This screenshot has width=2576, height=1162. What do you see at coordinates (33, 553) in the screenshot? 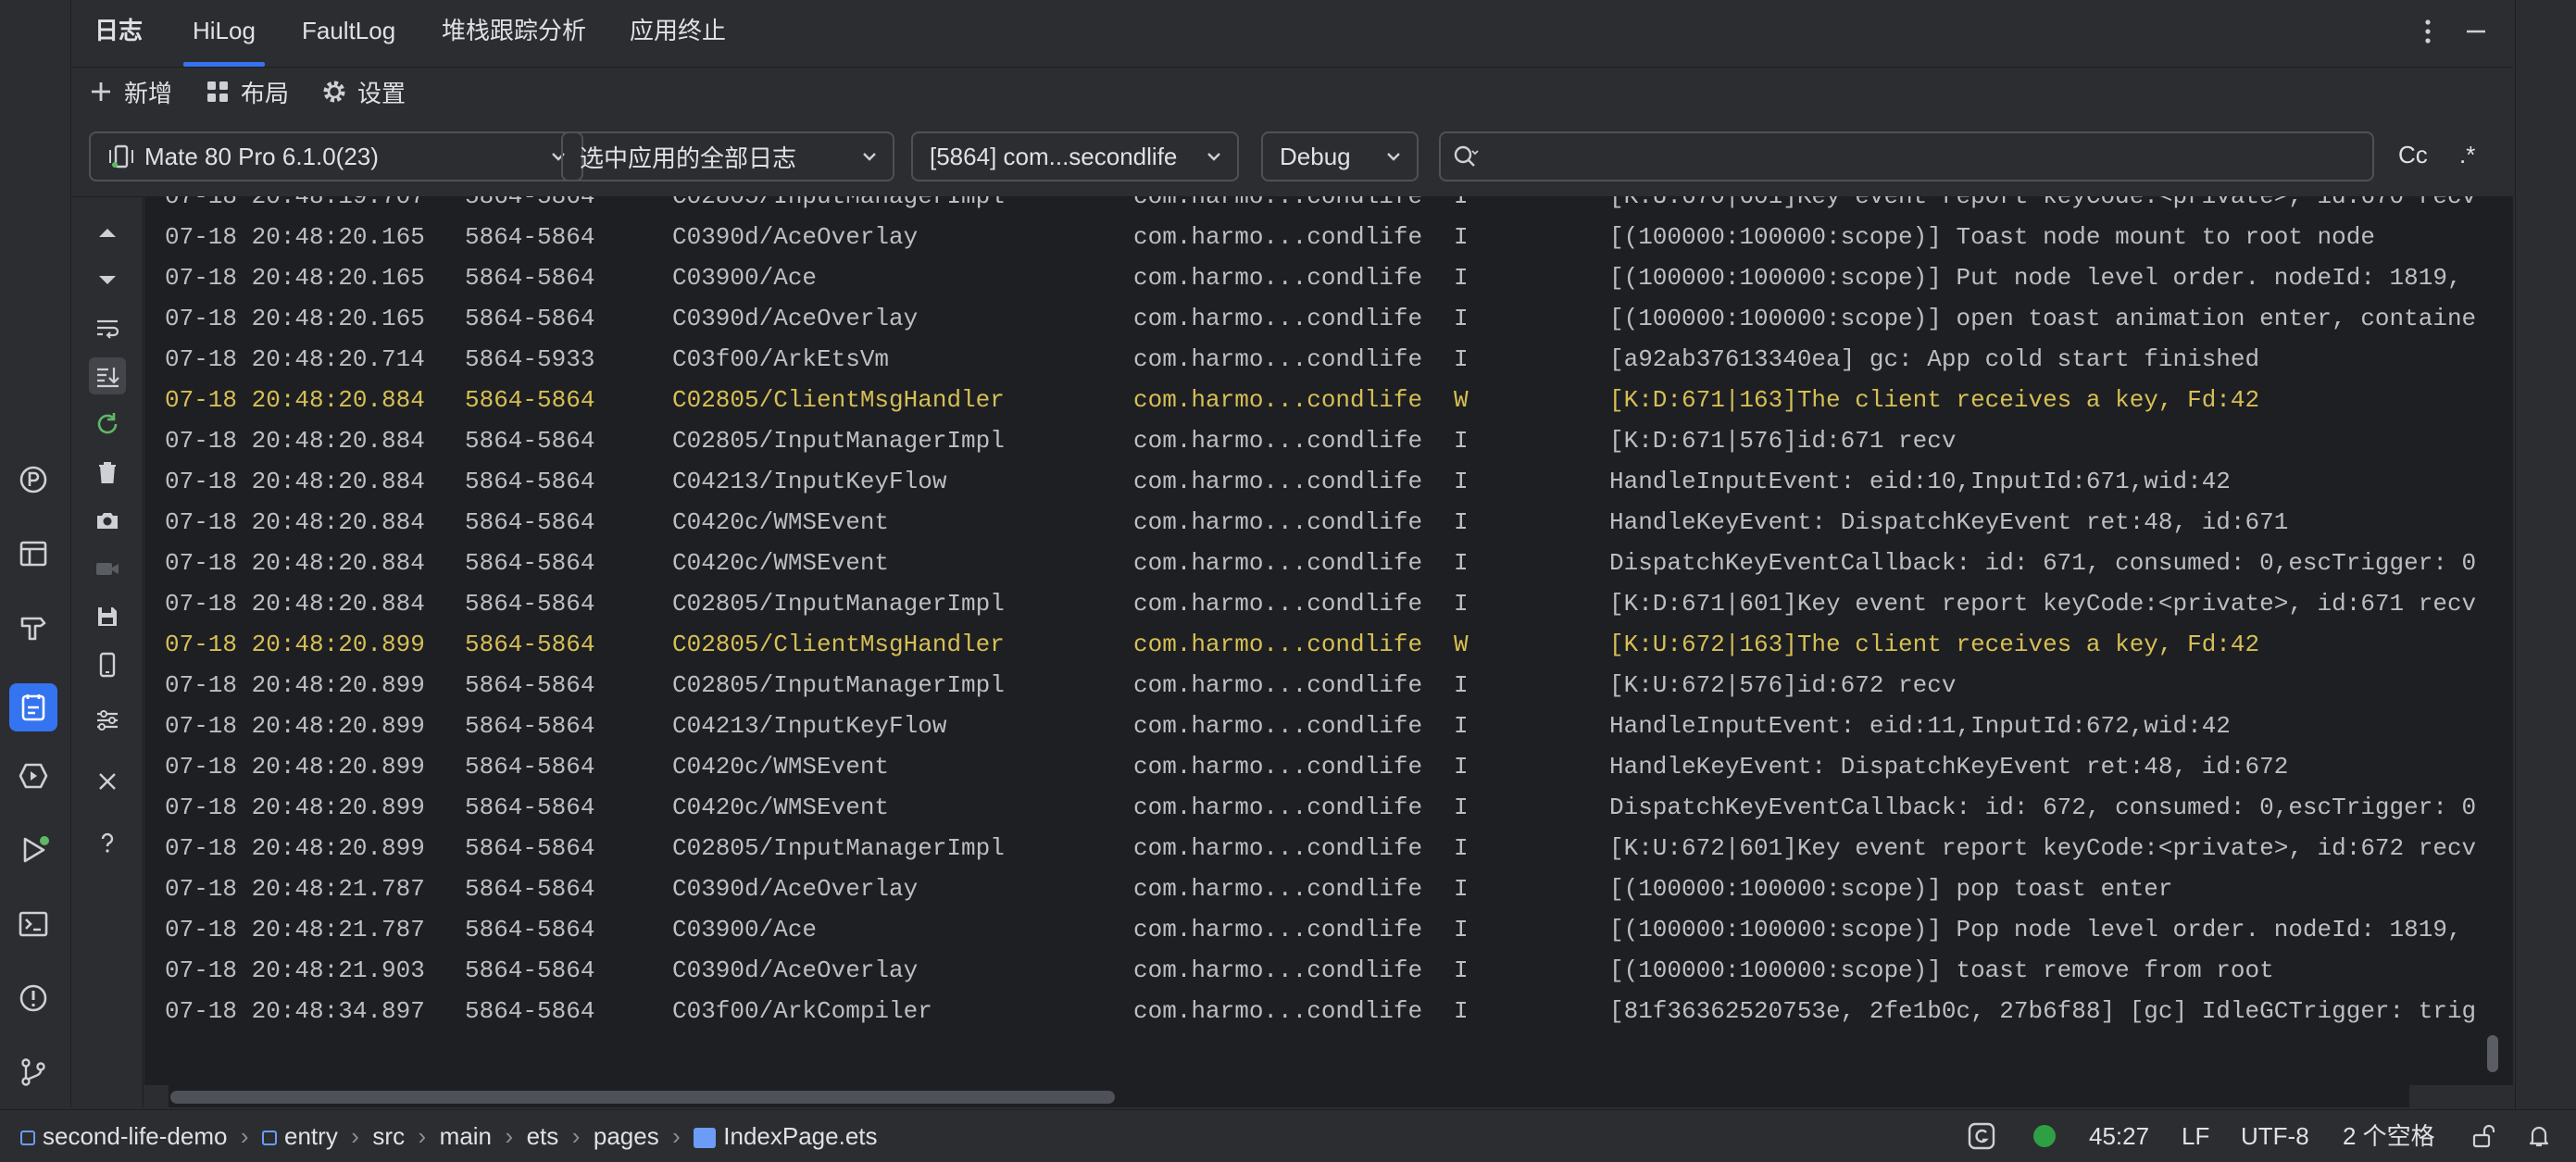
I see `layout-inspector-icon` at bounding box center [33, 553].